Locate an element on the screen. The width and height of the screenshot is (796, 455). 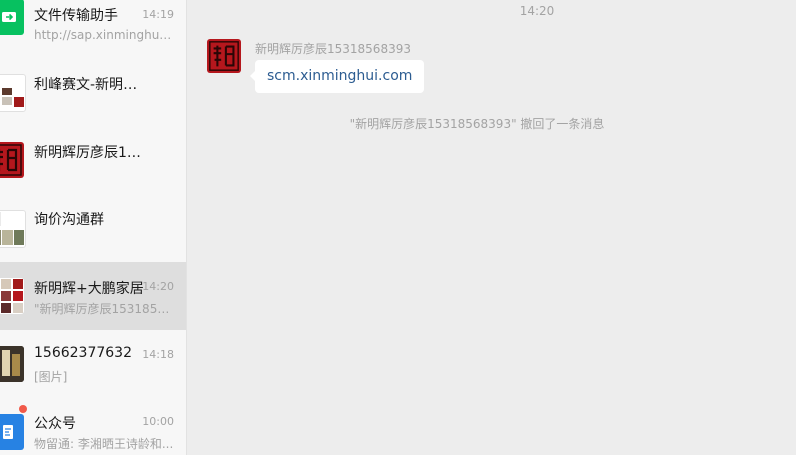
sender-name: 新明辉厉彦辰15318568393 is located at coordinates (333, 49).